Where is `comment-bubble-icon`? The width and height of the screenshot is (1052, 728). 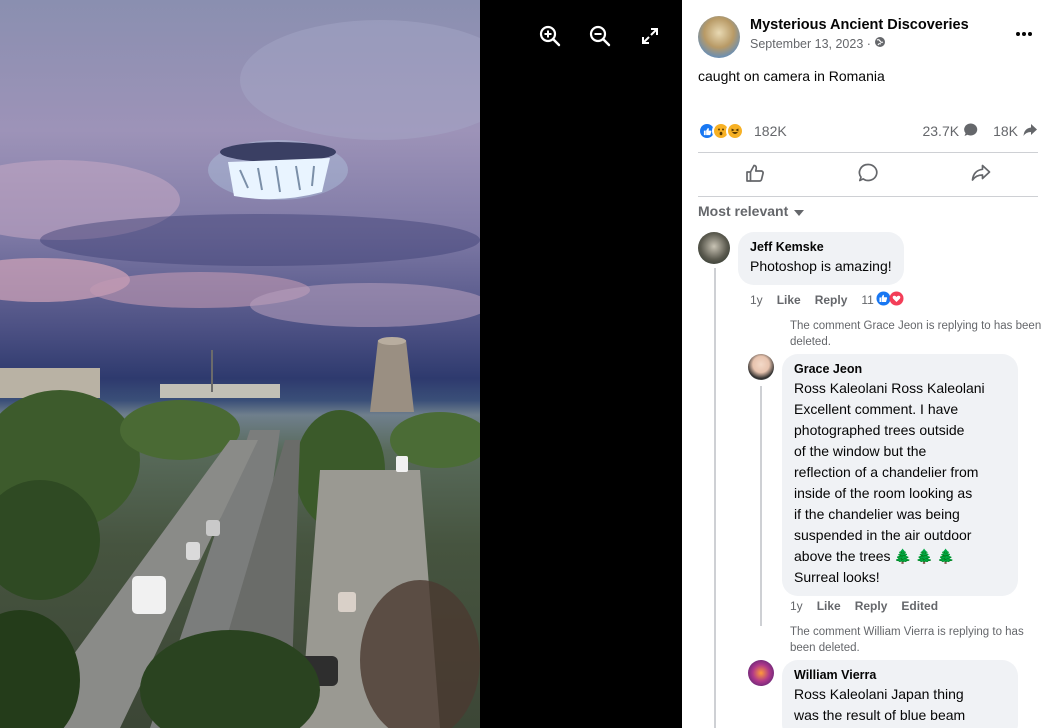 comment-bubble-icon is located at coordinates (971, 131).